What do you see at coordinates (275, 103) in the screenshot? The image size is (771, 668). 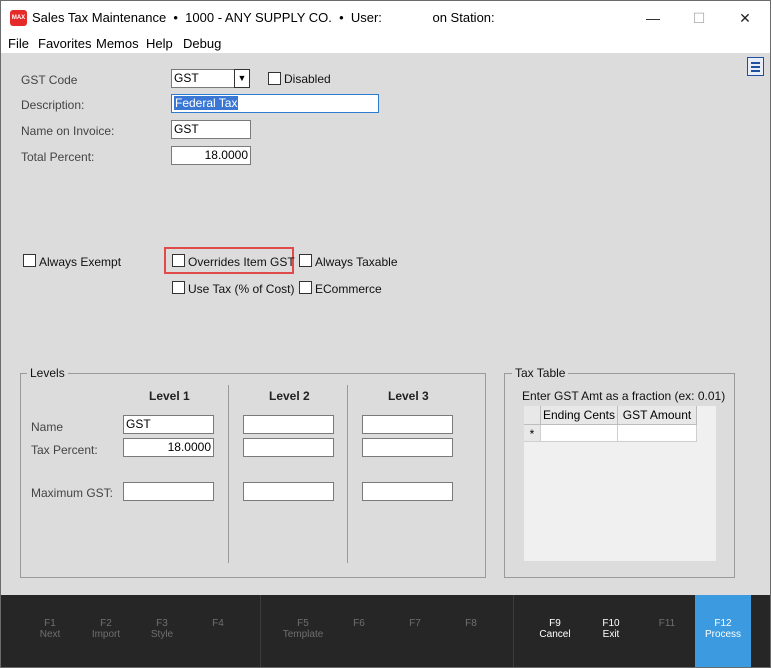 I see `description-field: Federal Tax` at bounding box center [275, 103].